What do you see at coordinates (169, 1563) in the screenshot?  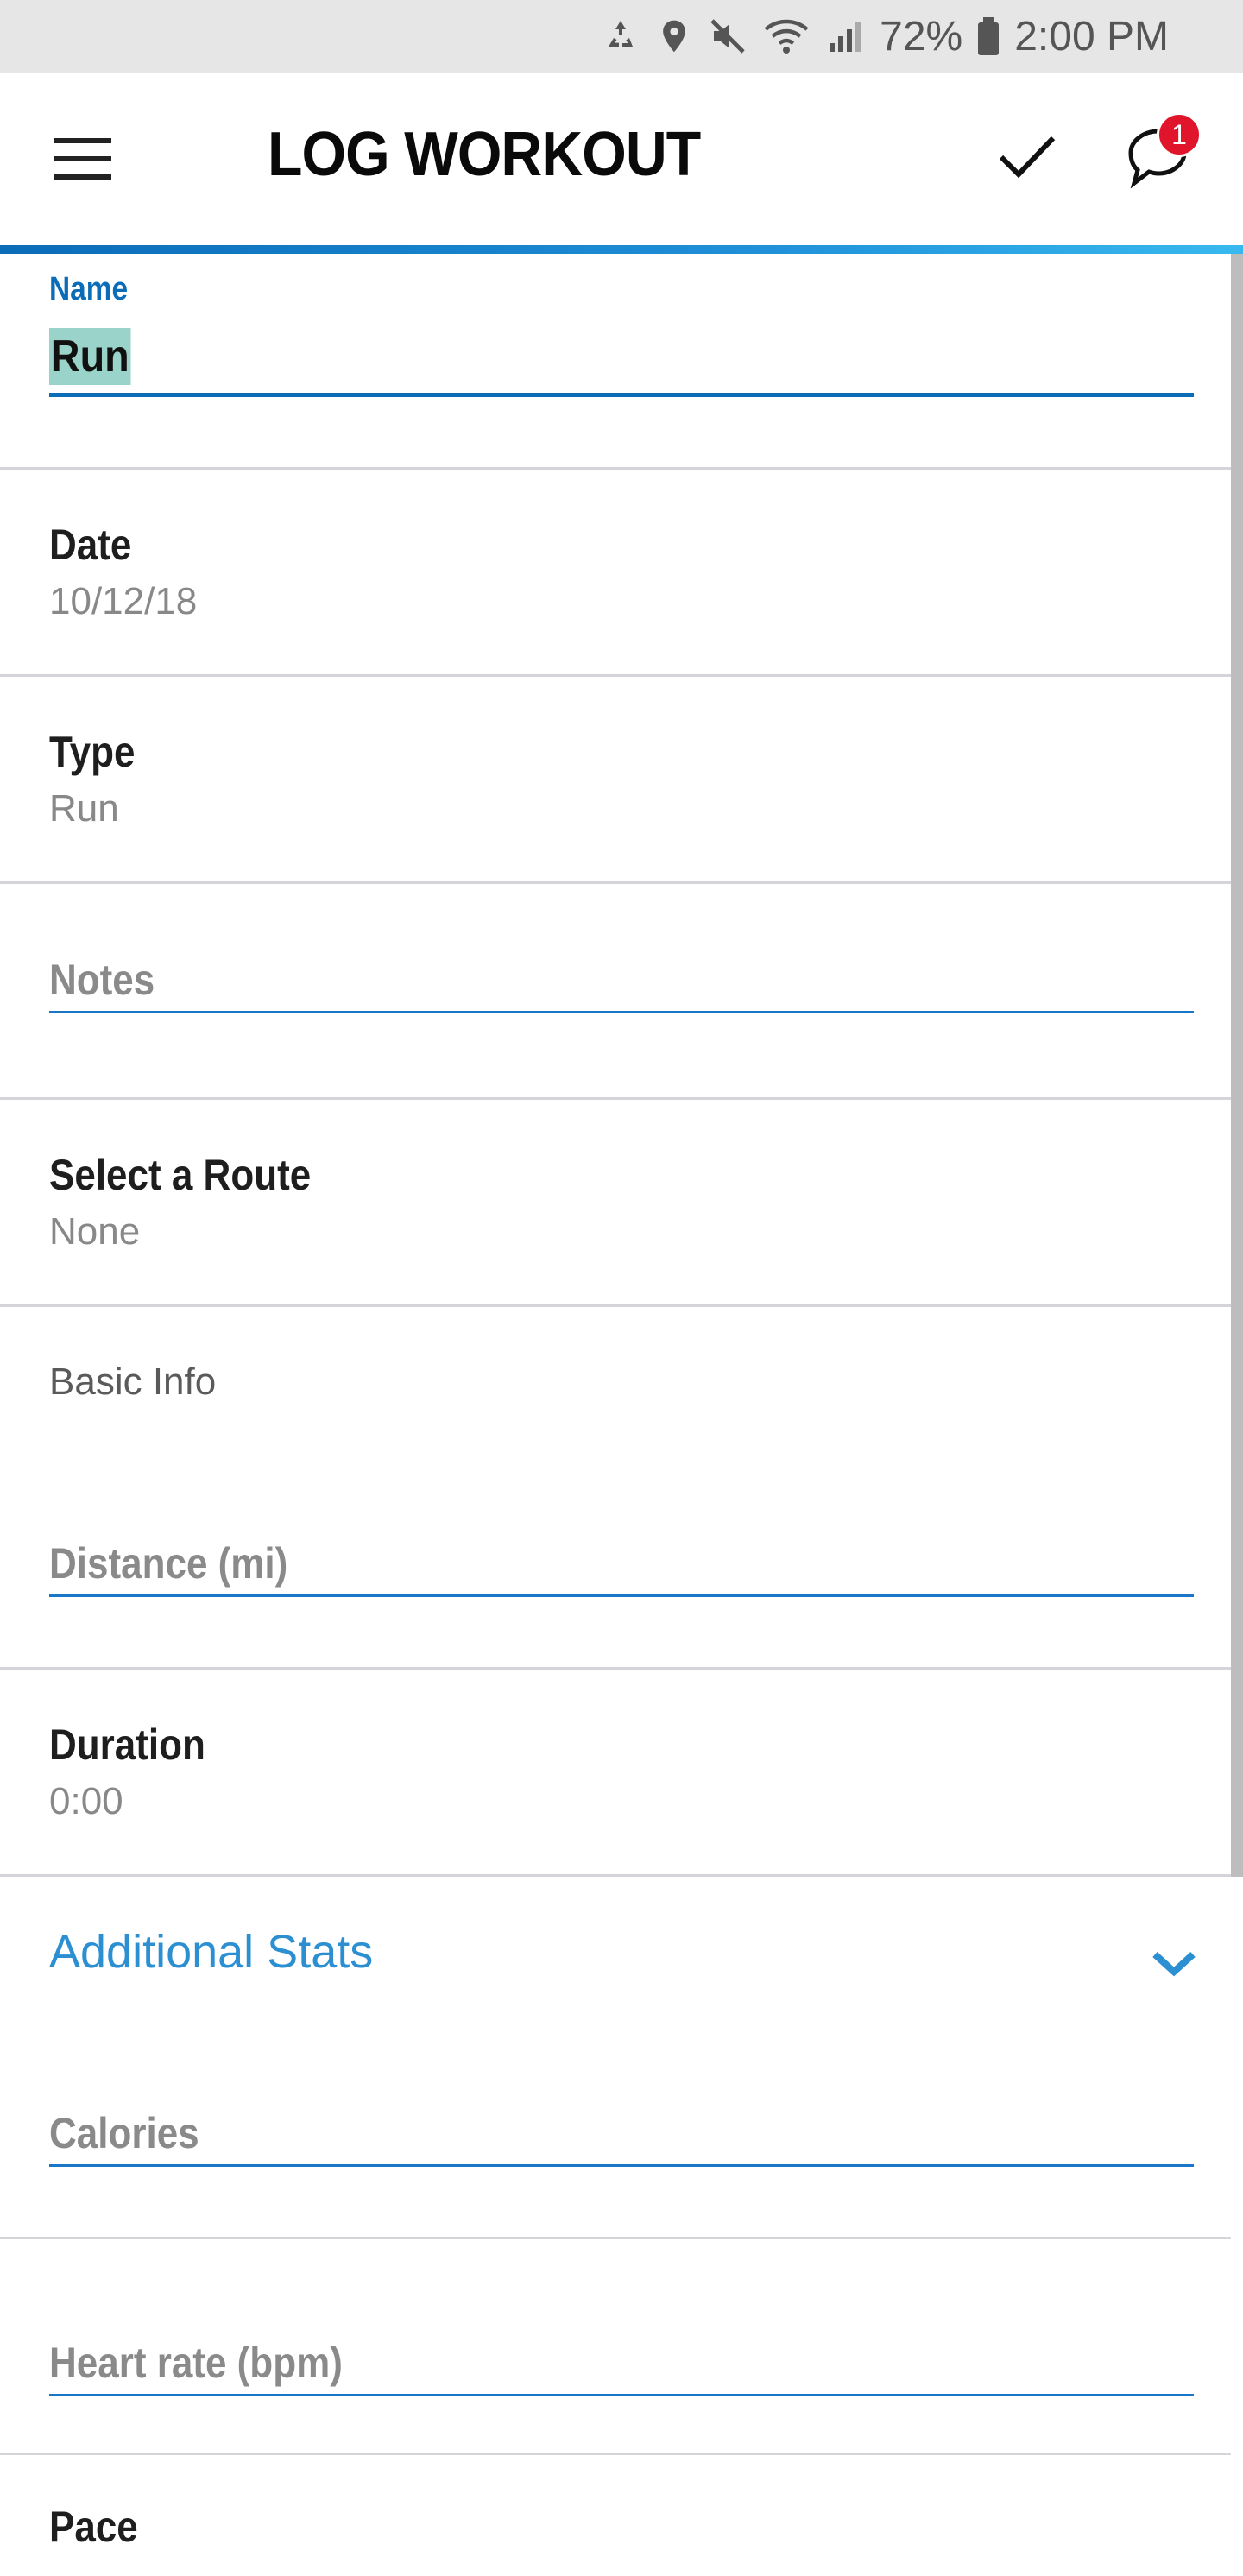 I see `distance-placeholder: Distance (mi)` at bounding box center [169, 1563].